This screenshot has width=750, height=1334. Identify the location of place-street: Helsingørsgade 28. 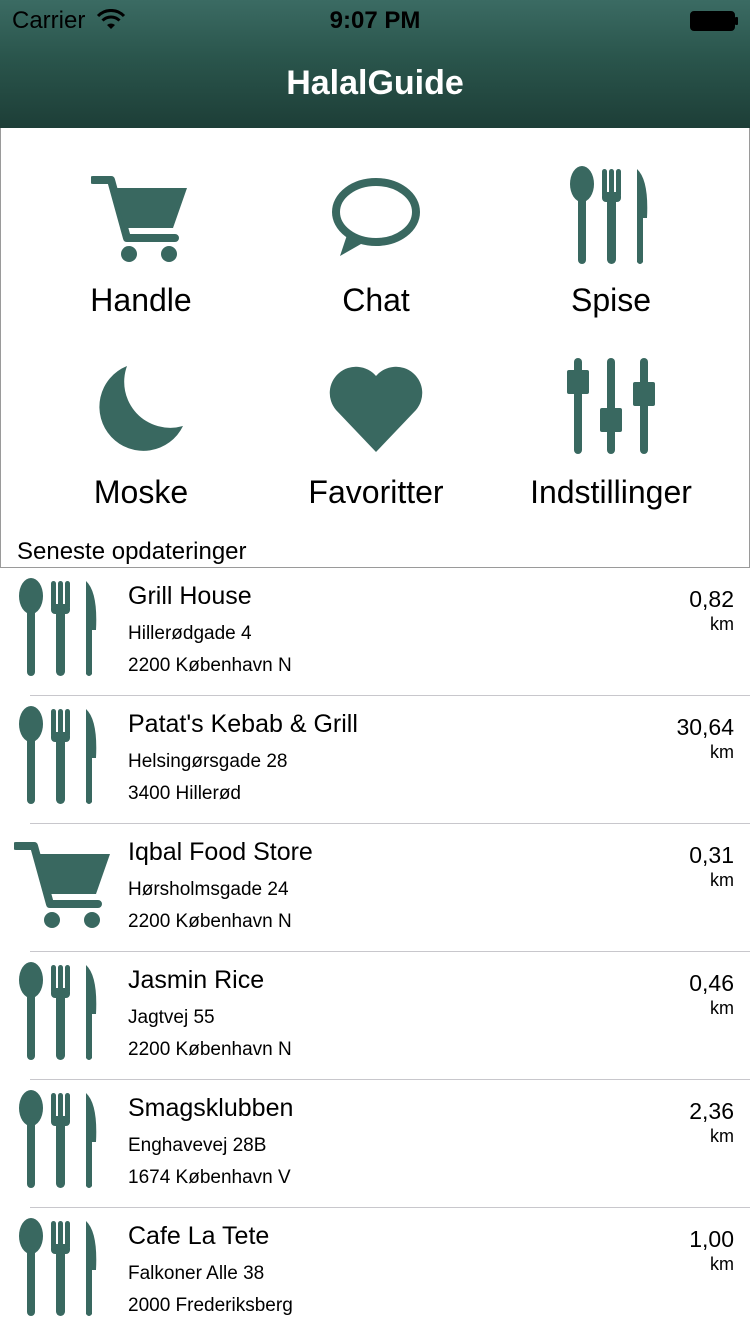
(208, 761).